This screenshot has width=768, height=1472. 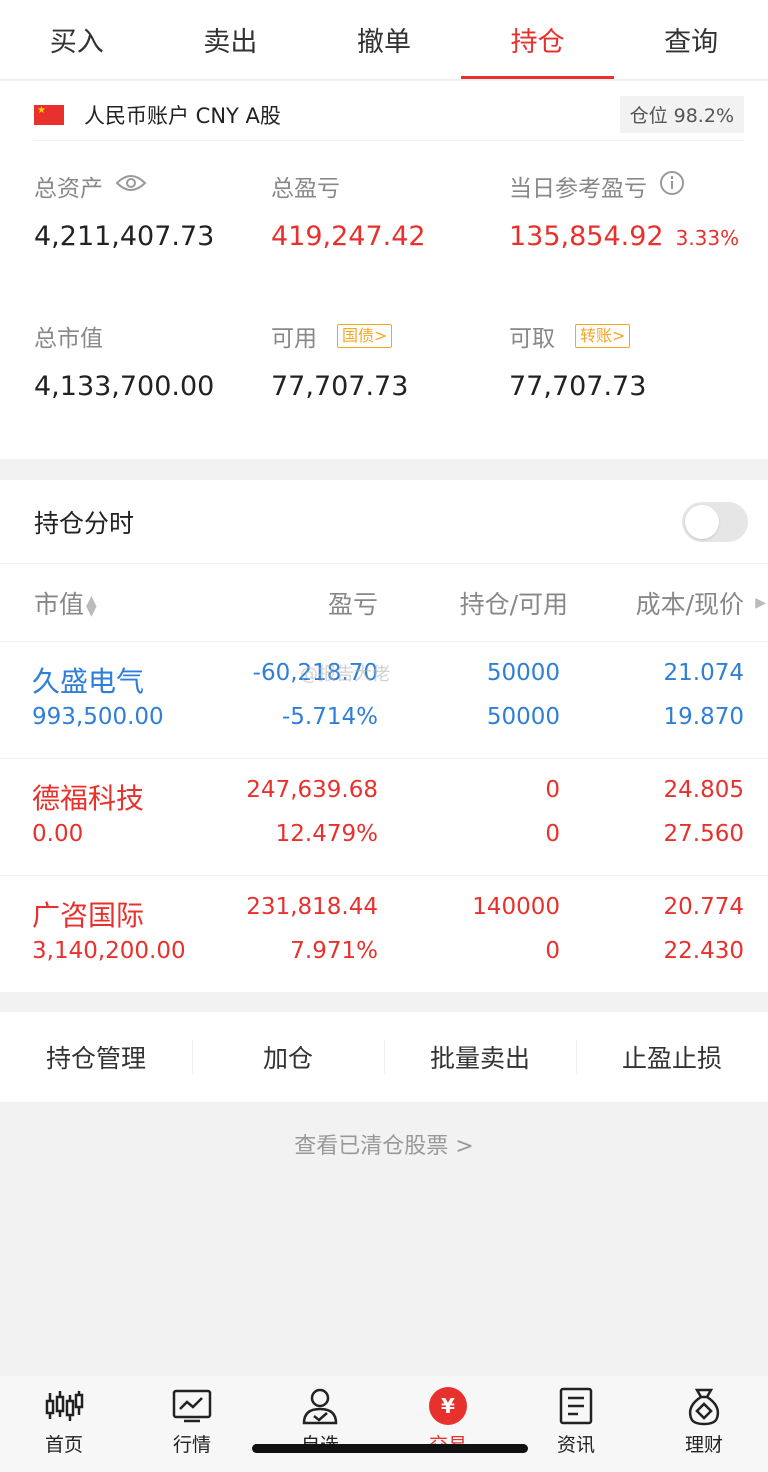 I want to click on nav-news-label: 资讯, so click(x=575, y=1445).